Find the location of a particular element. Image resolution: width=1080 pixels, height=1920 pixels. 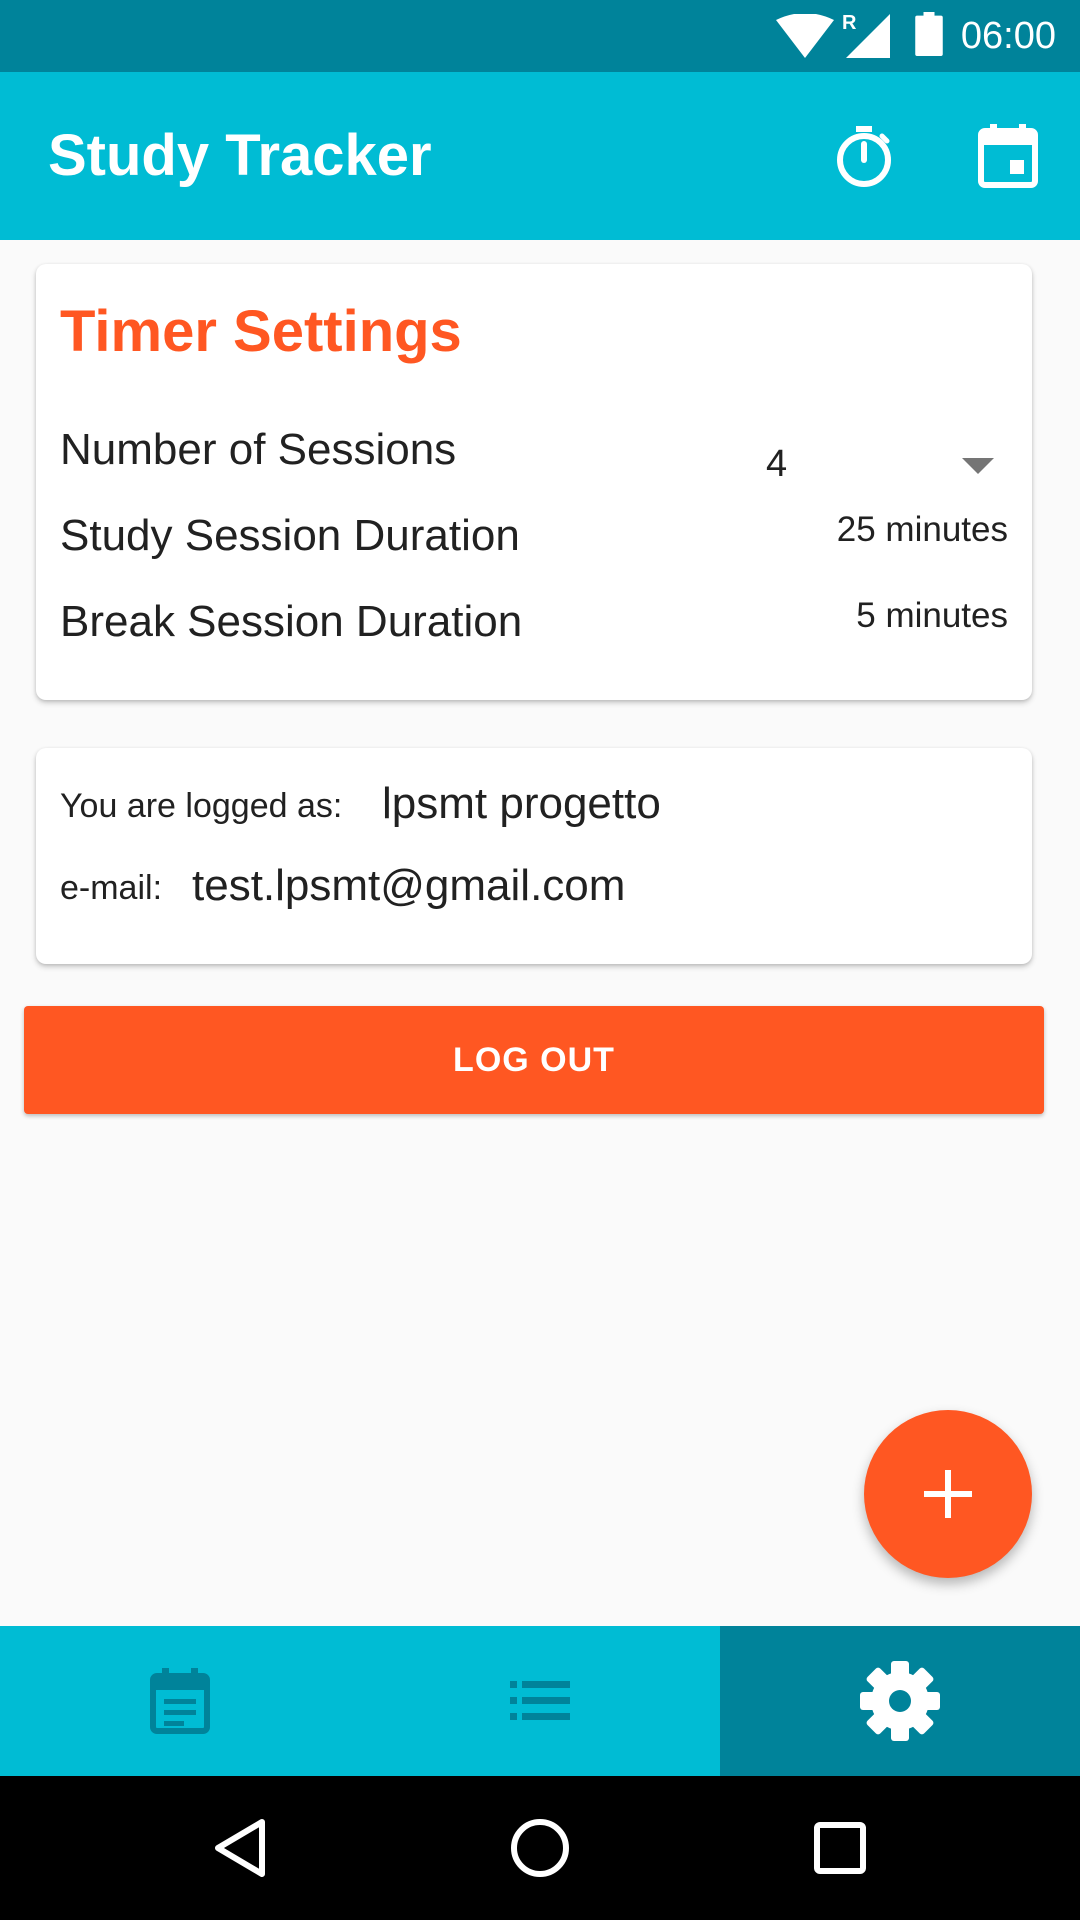

back-icon is located at coordinates (240, 1848).